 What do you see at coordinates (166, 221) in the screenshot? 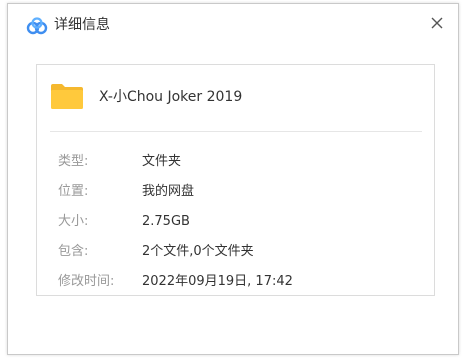
I see `detail-value: 2.75GB` at bounding box center [166, 221].